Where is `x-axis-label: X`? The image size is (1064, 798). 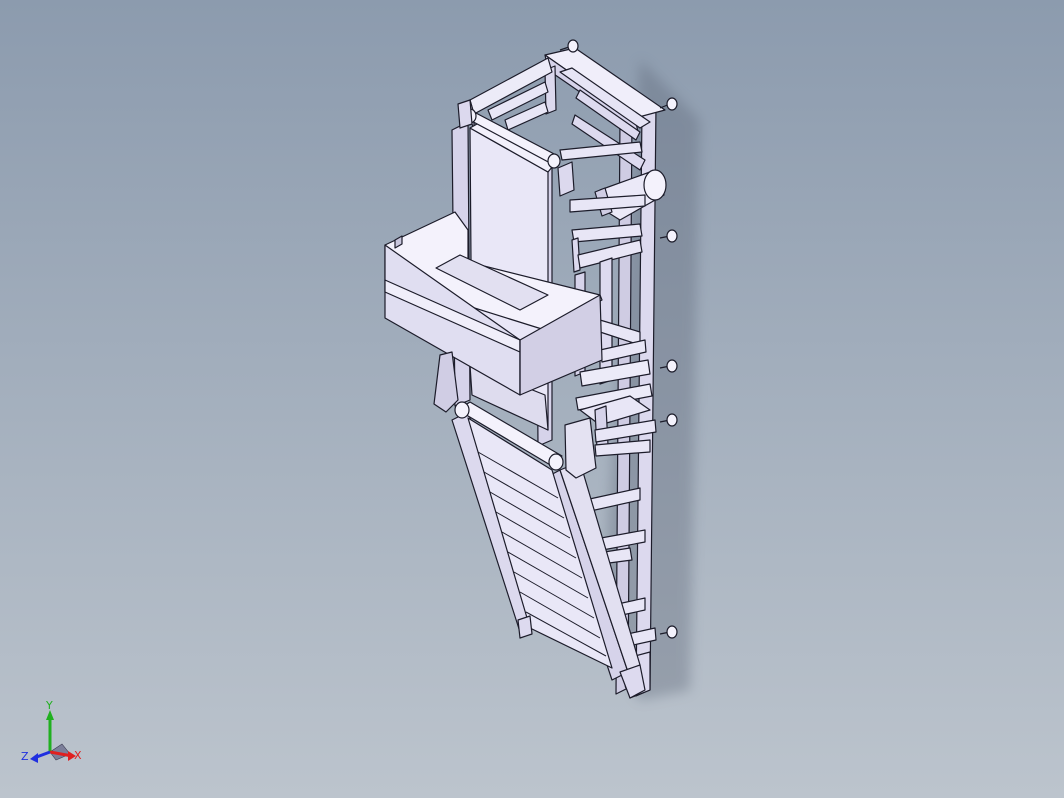
x-axis-label: X is located at coordinates (78, 755).